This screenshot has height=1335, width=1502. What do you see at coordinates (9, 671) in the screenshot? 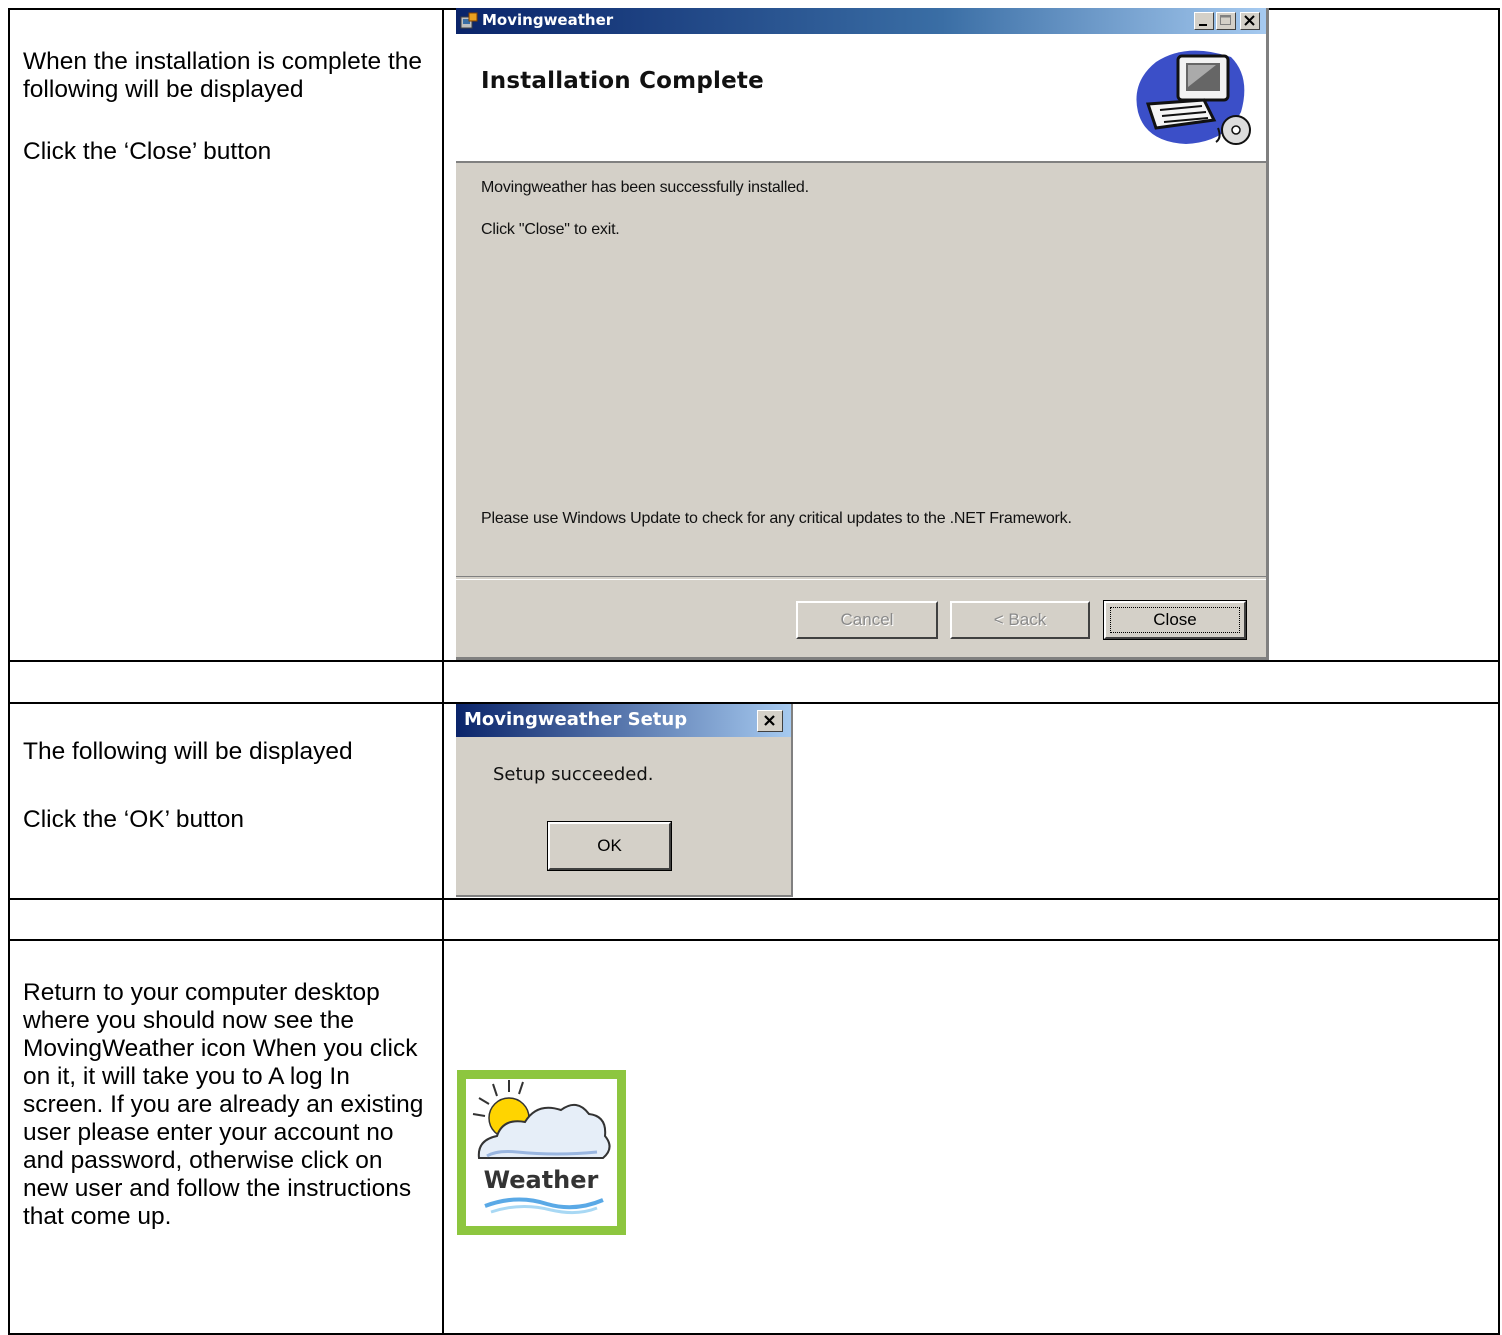
I see `table-border-left` at bounding box center [9, 671].